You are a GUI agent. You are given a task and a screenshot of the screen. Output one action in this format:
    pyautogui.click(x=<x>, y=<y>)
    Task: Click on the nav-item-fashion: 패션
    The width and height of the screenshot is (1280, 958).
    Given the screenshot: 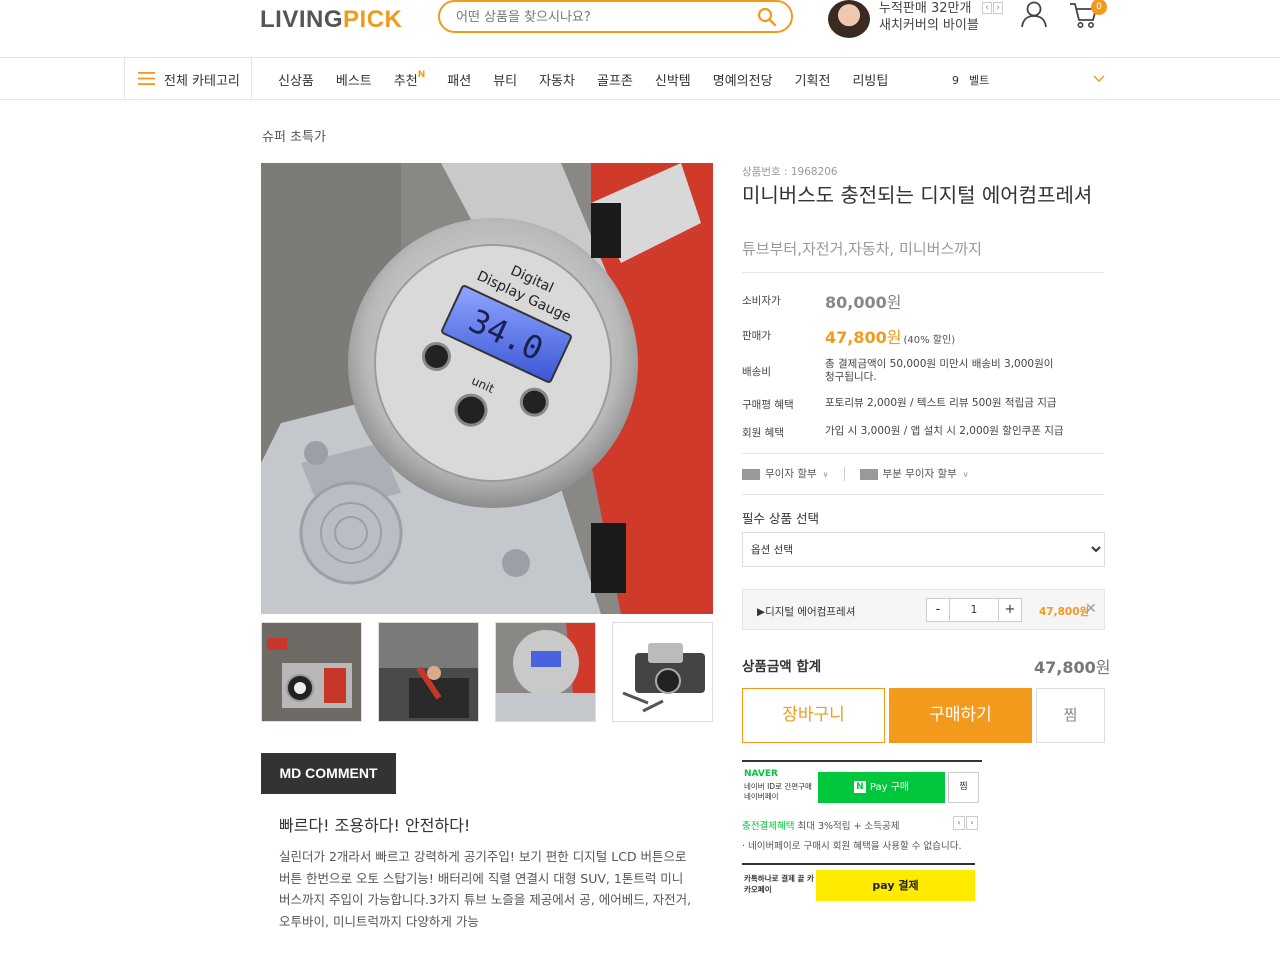 What is the action you would take?
    pyautogui.click(x=459, y=79)
    